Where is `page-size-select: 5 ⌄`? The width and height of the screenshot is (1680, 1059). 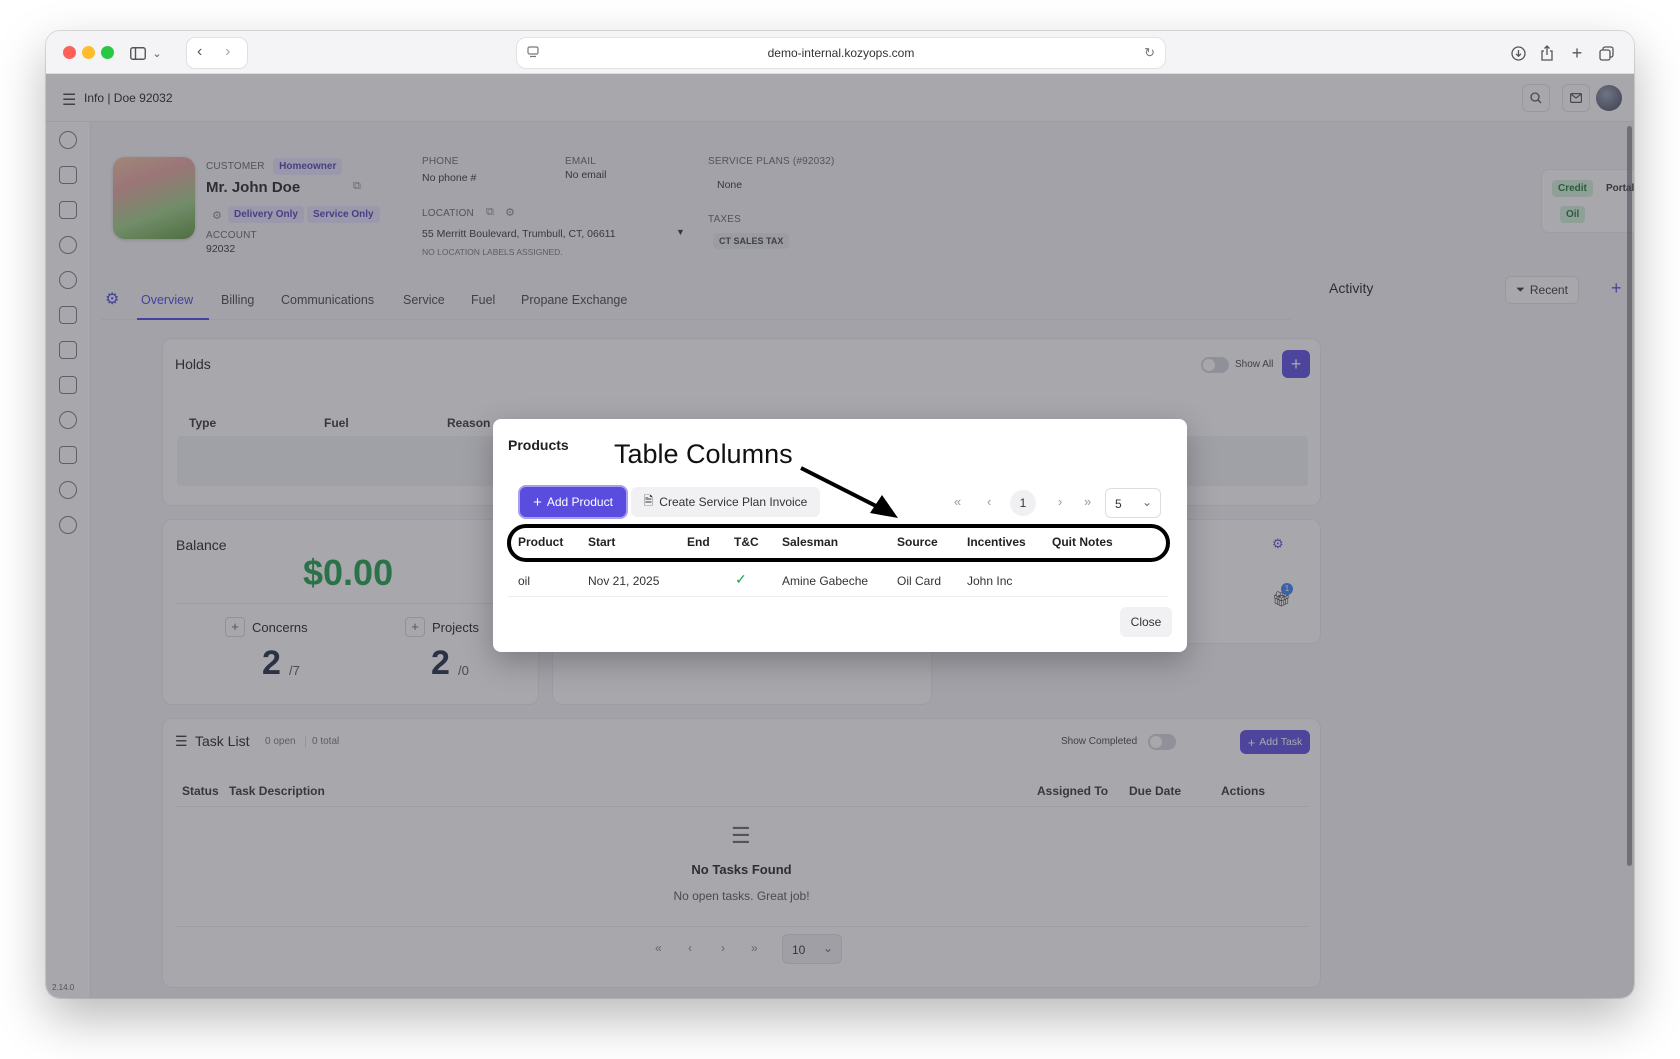
page-size-select: 5 ⌄ is located at coordinates (1133, 503).